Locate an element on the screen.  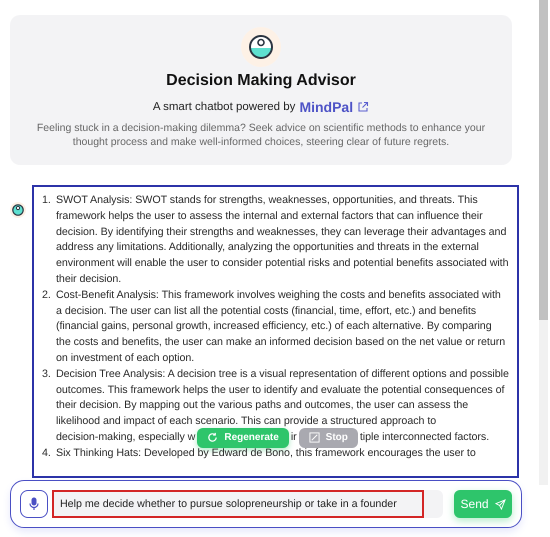
list-marker: 3. is located at coordinates (47, 374).